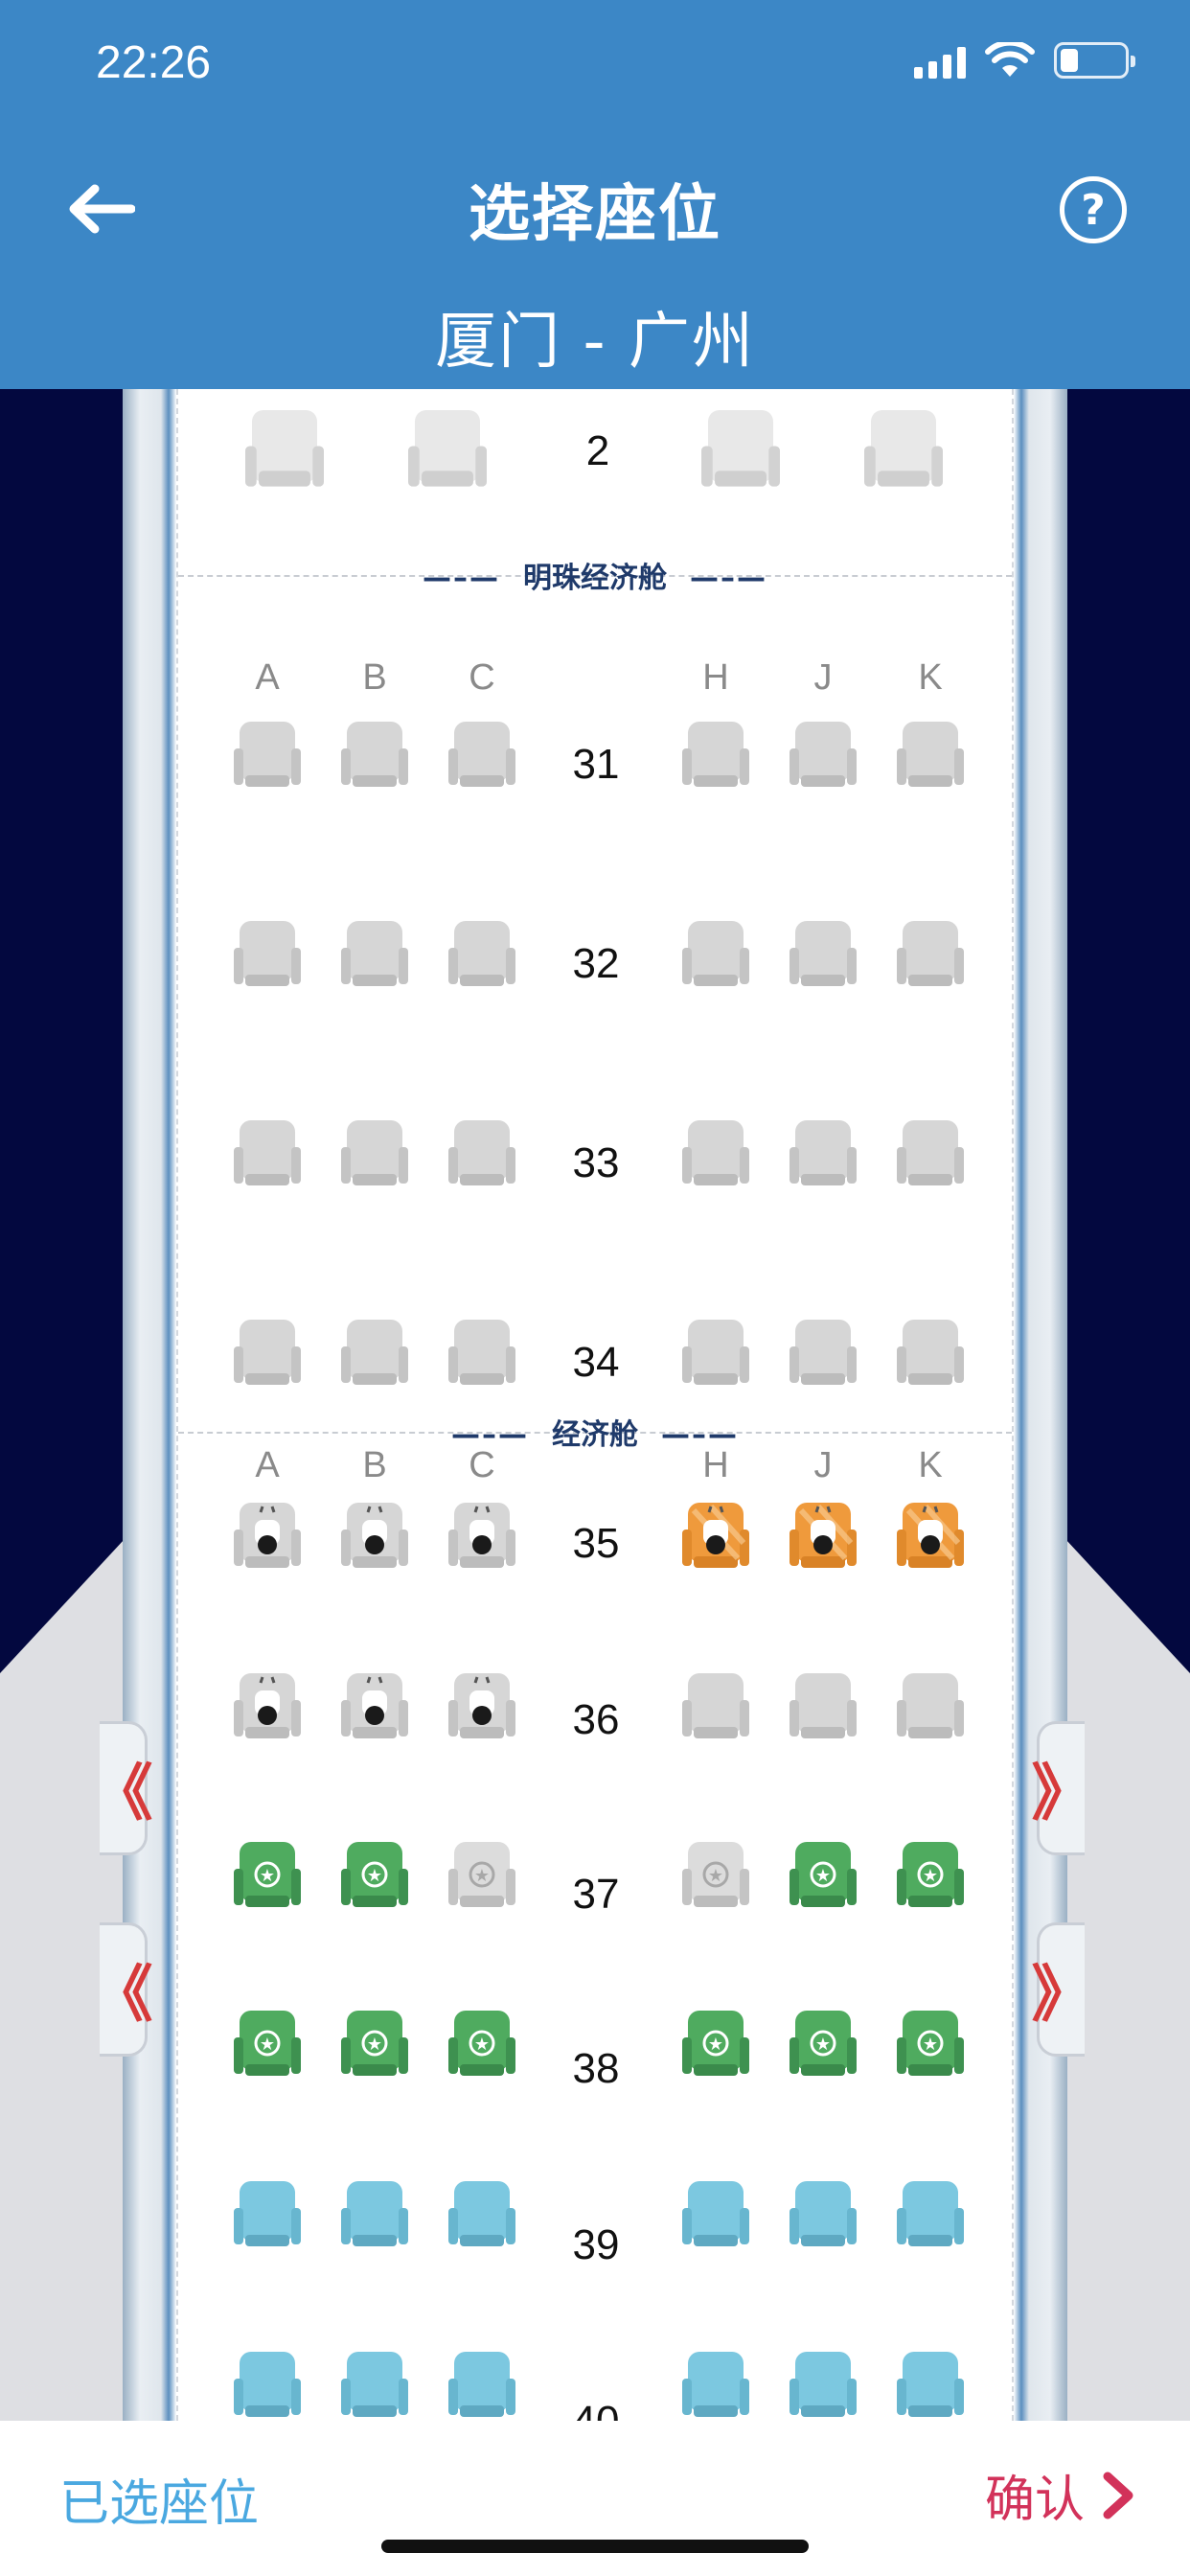 The image size is (1190, 2576). What do you see at coordinates (374, 677) in the screenshot?
I see `seat-column-letter: B` at bounding box center [374, 677].